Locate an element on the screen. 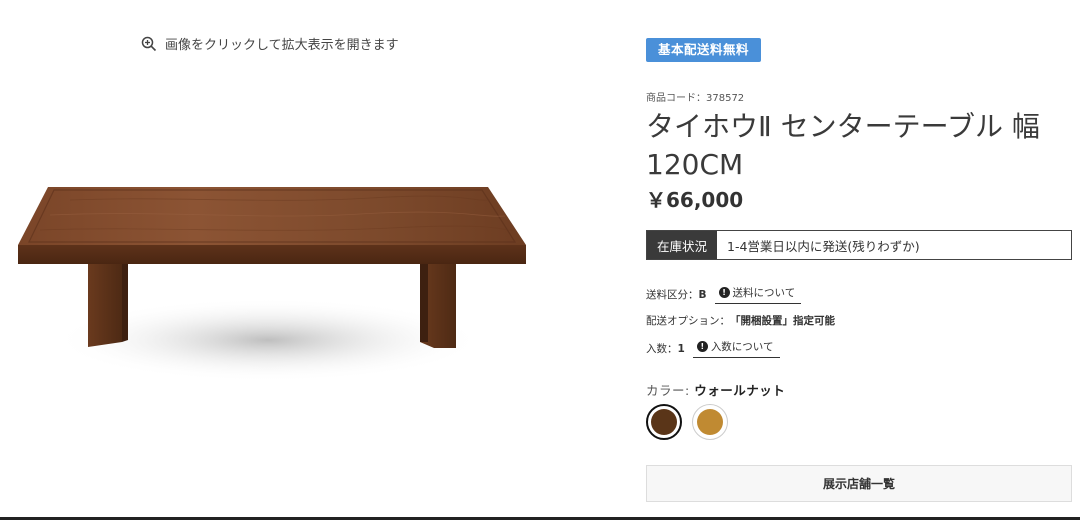  product-title: タイホウⅡ センターテーブル 幅120CM is located at coordinates (843, 145).